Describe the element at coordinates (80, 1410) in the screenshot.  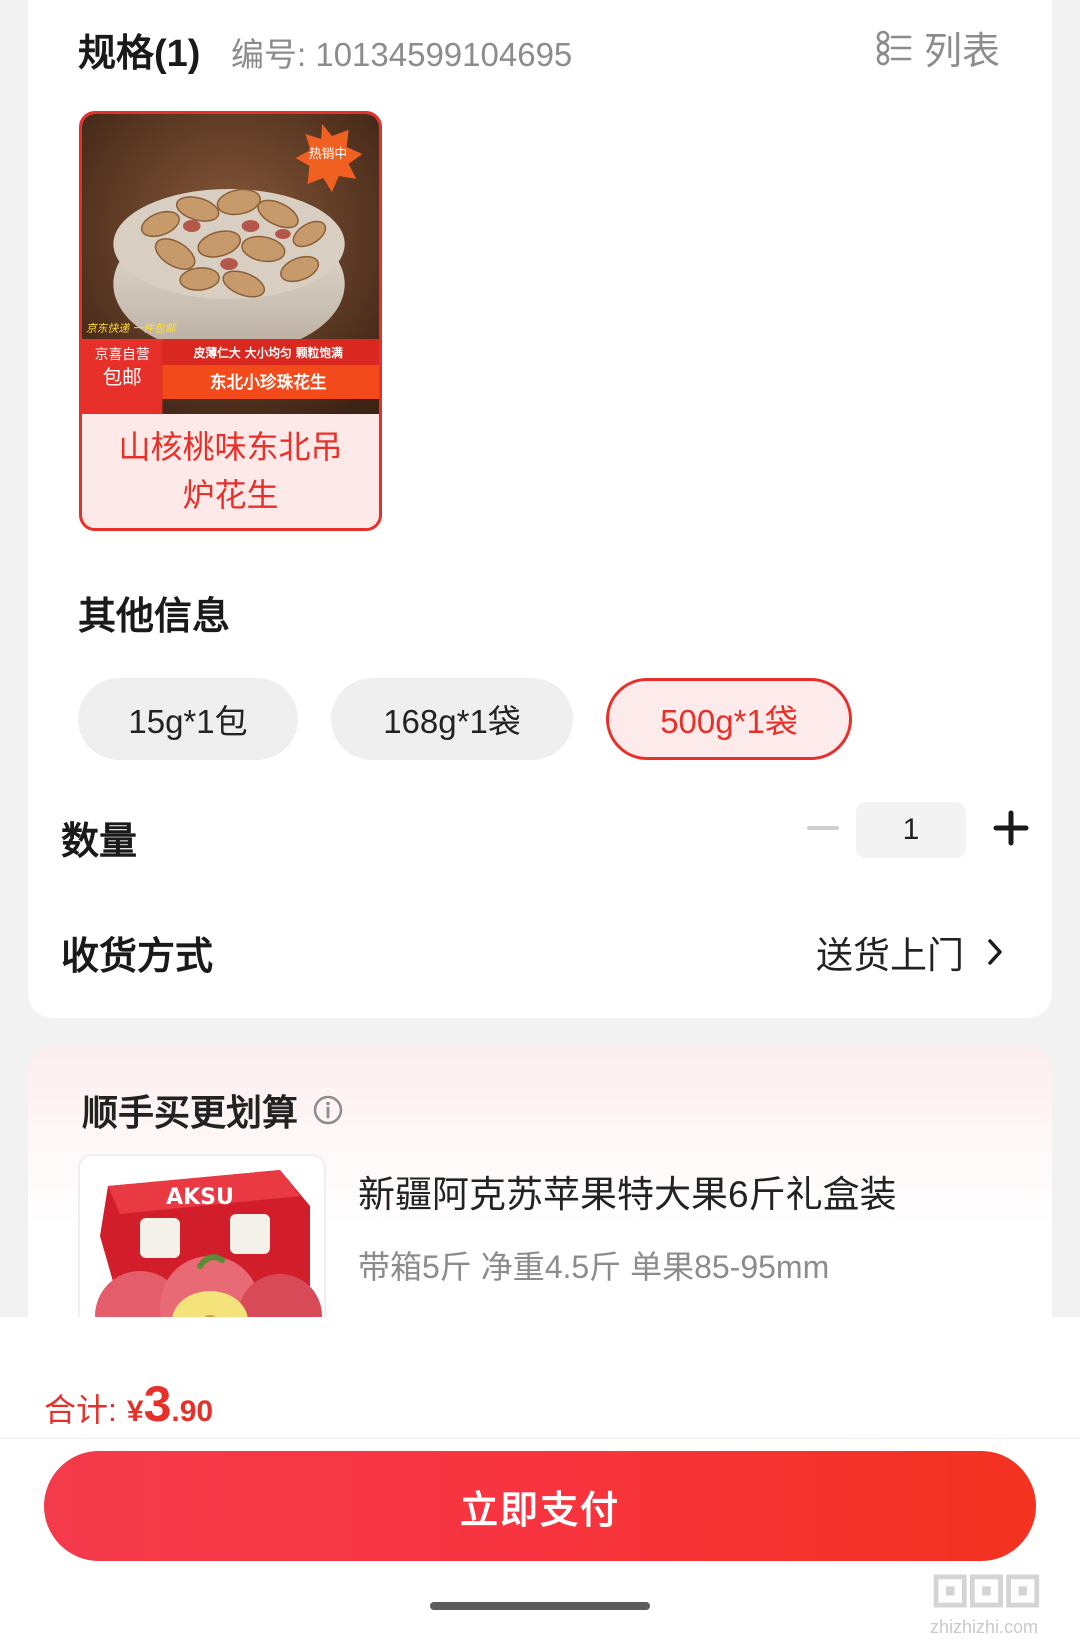
I see `total-label: 合计:` at that location.